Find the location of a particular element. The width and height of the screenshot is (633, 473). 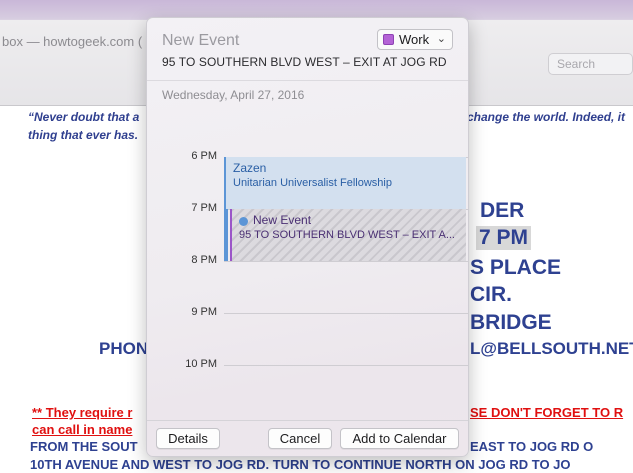

body-text-email: L@BELLSOUTH.NET is located at coordinates (551, 348).